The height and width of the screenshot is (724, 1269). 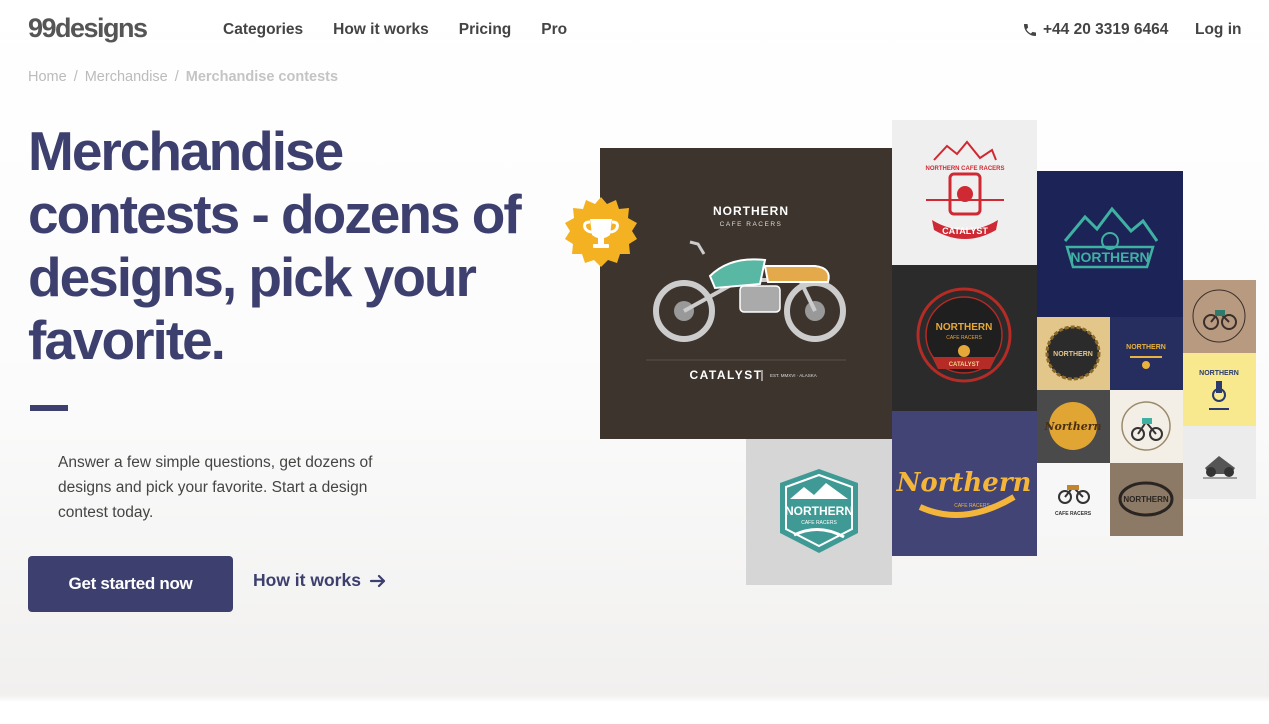 What do you see at coordinates (377, 580) in the screenshot?
I see `arrow-right-icon` at bounding box center [377, 580].